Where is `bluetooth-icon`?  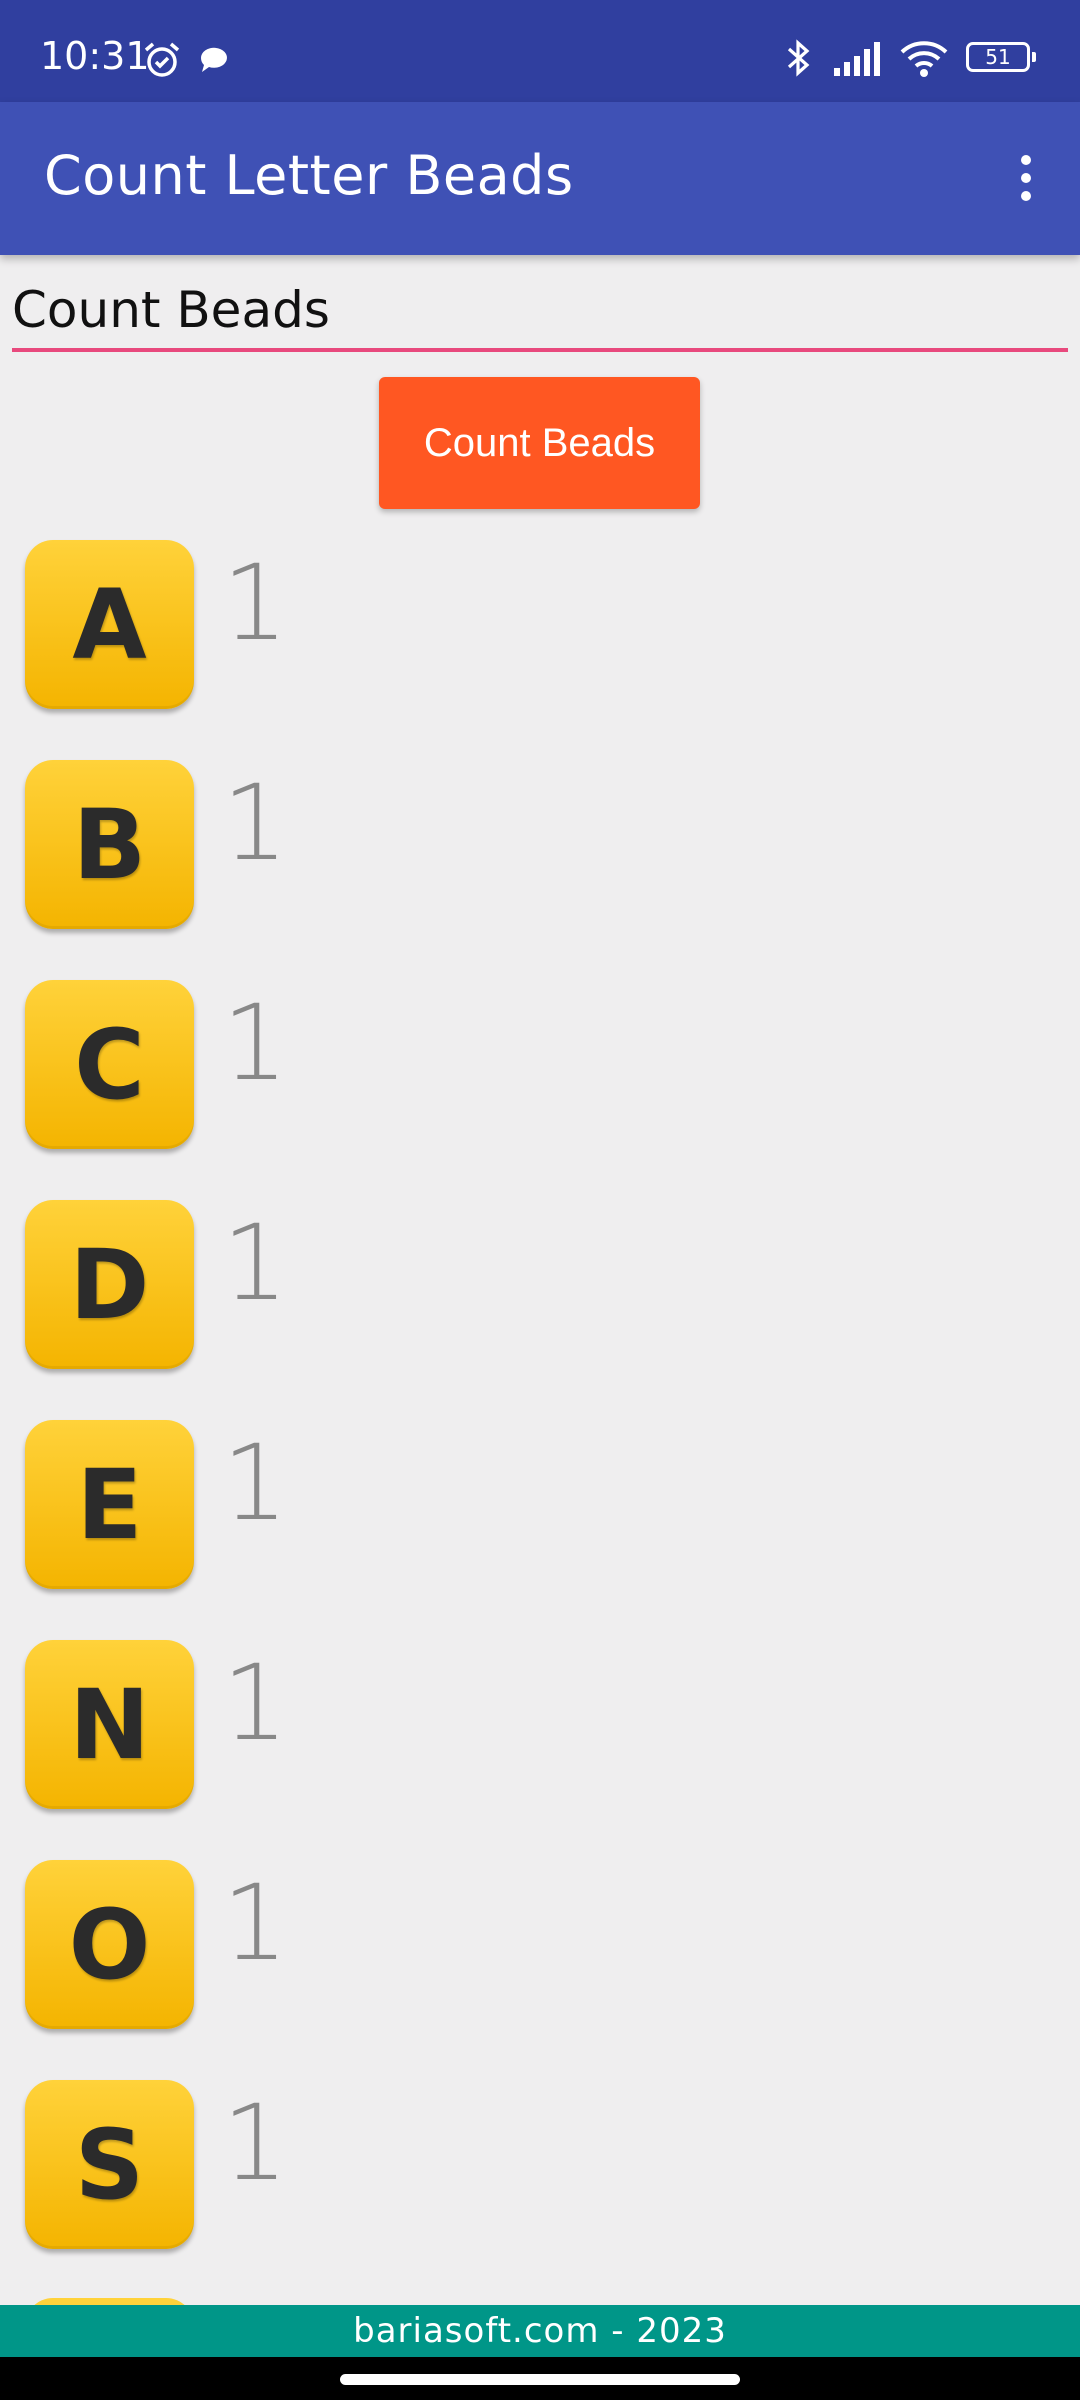 bluetooth-icon is located at coordinates (798, 58).